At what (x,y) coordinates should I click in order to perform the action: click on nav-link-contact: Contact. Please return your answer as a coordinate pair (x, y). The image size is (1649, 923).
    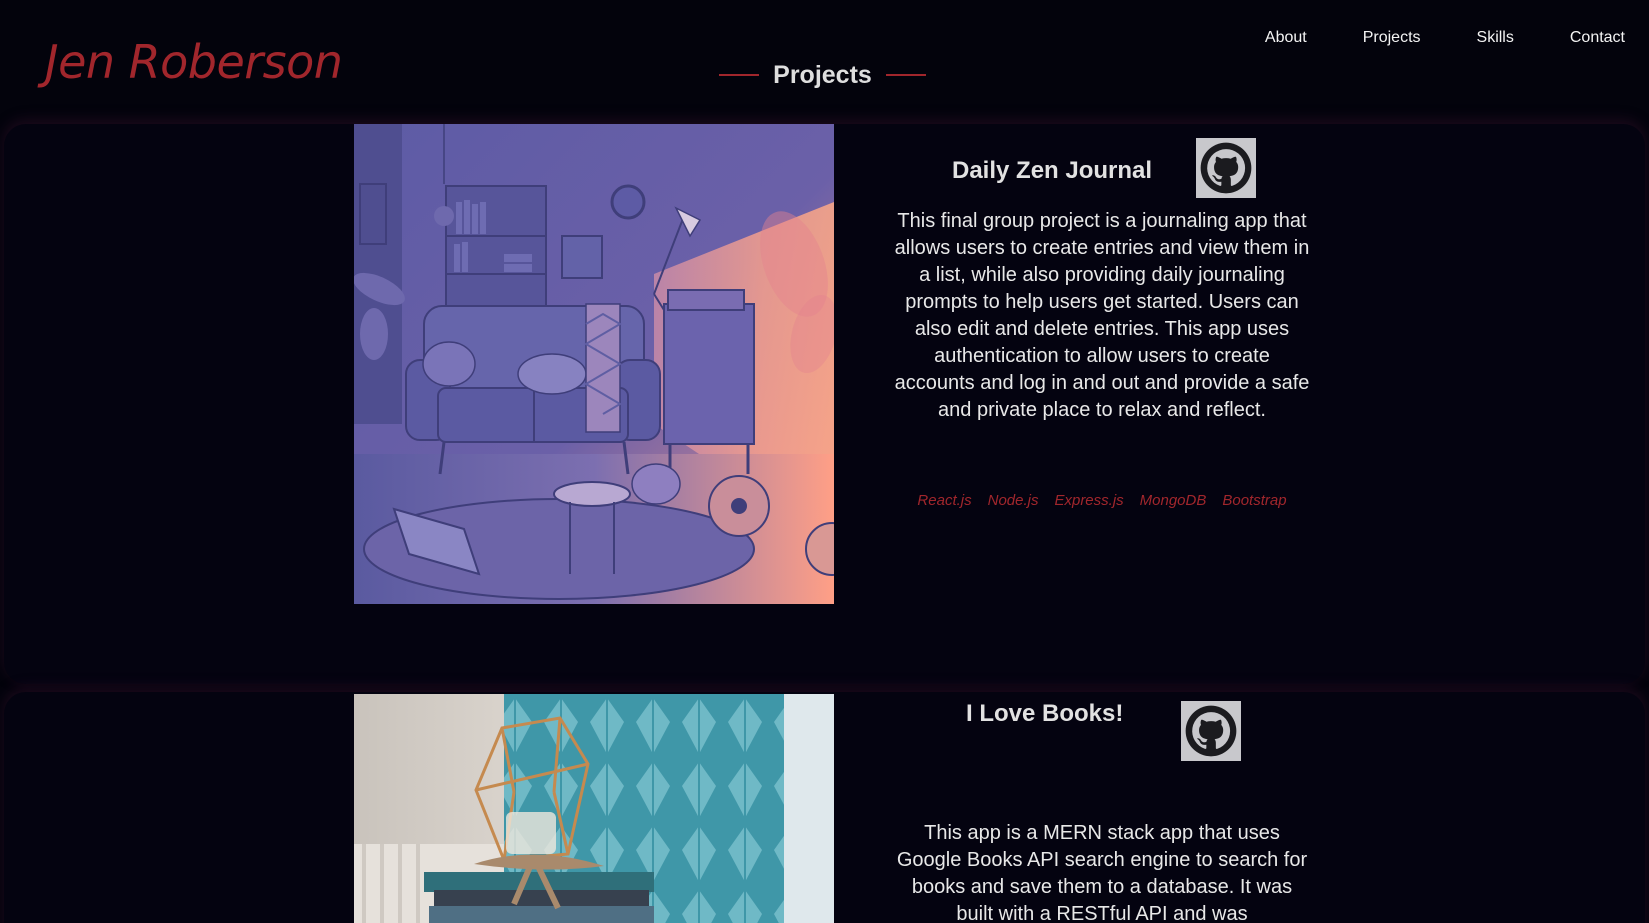
    Looking at the image, I should click on (1597, 38).